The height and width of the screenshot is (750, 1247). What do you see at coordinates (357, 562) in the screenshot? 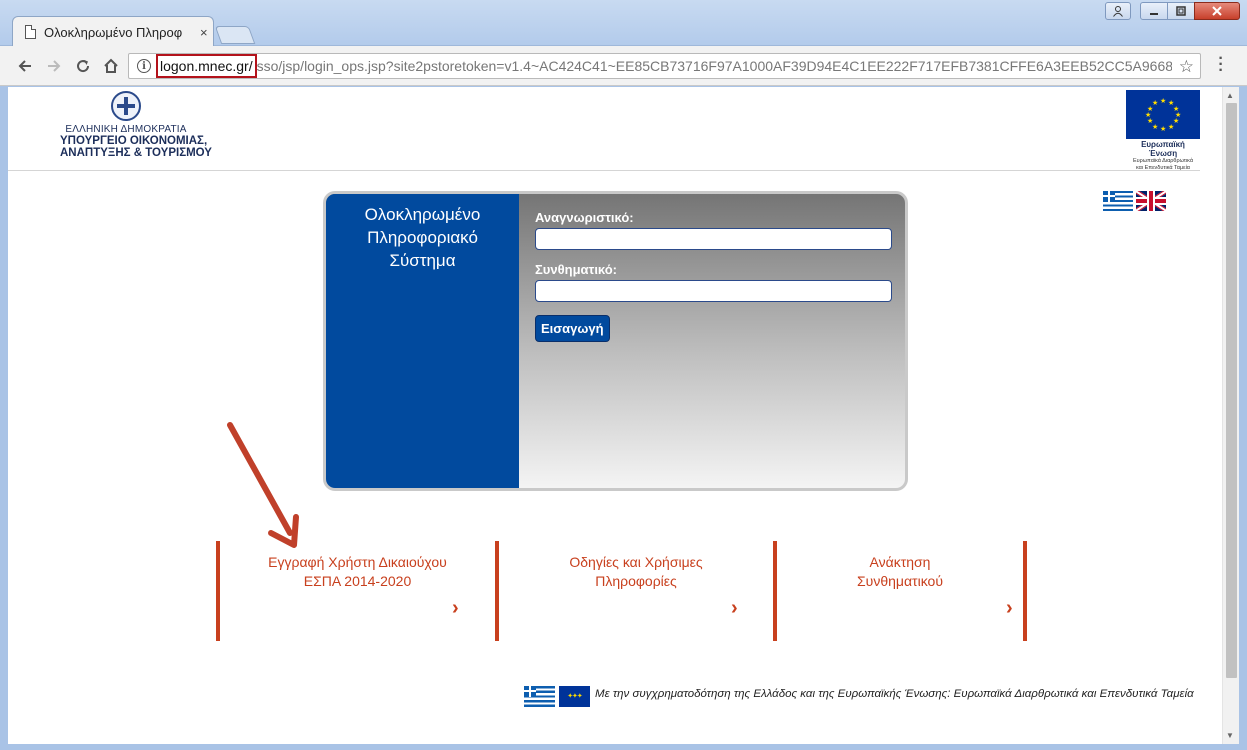
I see `link-label: Εγγραφή Χρήστη Δικαιούχου` at bounding box center [357, 562].